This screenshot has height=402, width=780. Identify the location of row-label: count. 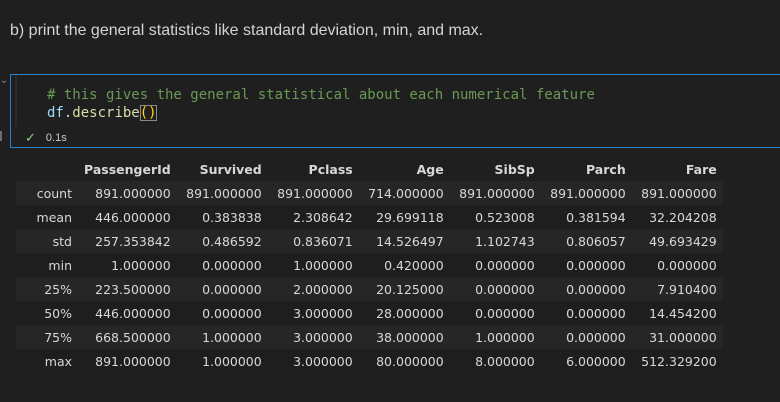
(47, 193).